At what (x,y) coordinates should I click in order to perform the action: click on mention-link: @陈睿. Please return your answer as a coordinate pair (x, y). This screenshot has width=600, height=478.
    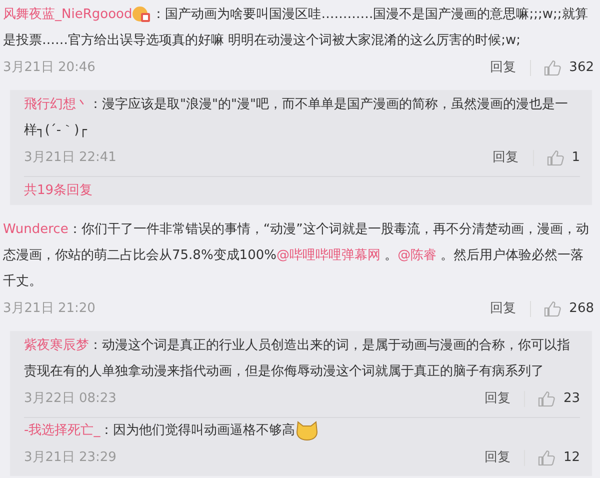
    Looking at the image, I should click on (417, 255).